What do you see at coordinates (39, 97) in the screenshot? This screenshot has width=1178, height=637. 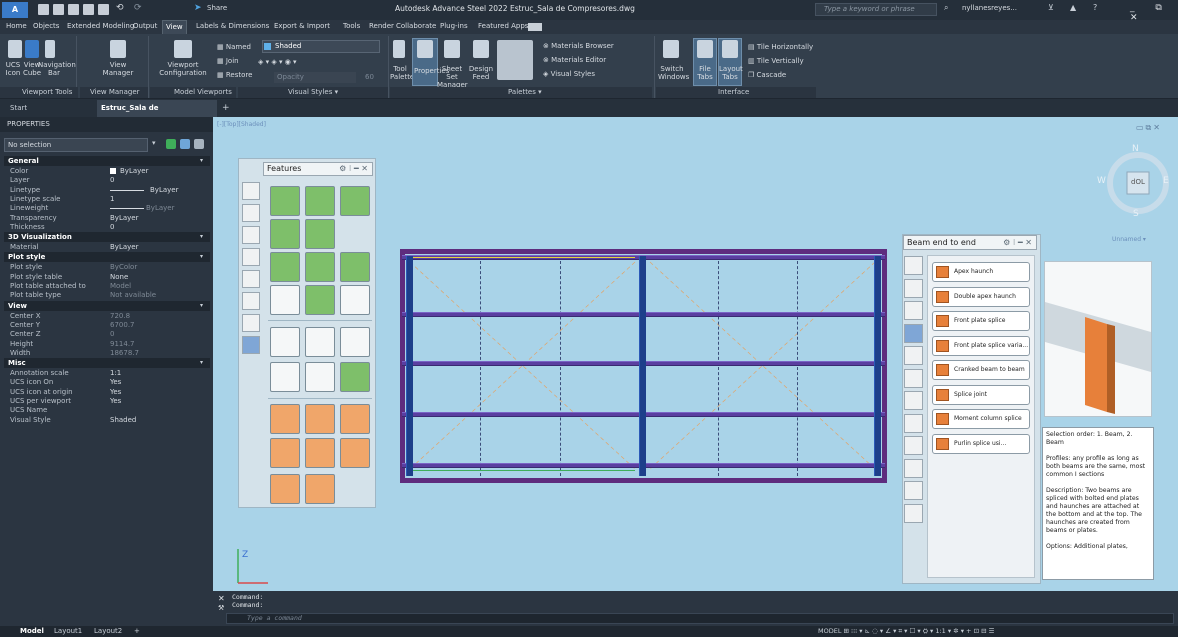 I see `panel-viewport-tools: Viewport Tools ▾` at bounding box center [39, 97].